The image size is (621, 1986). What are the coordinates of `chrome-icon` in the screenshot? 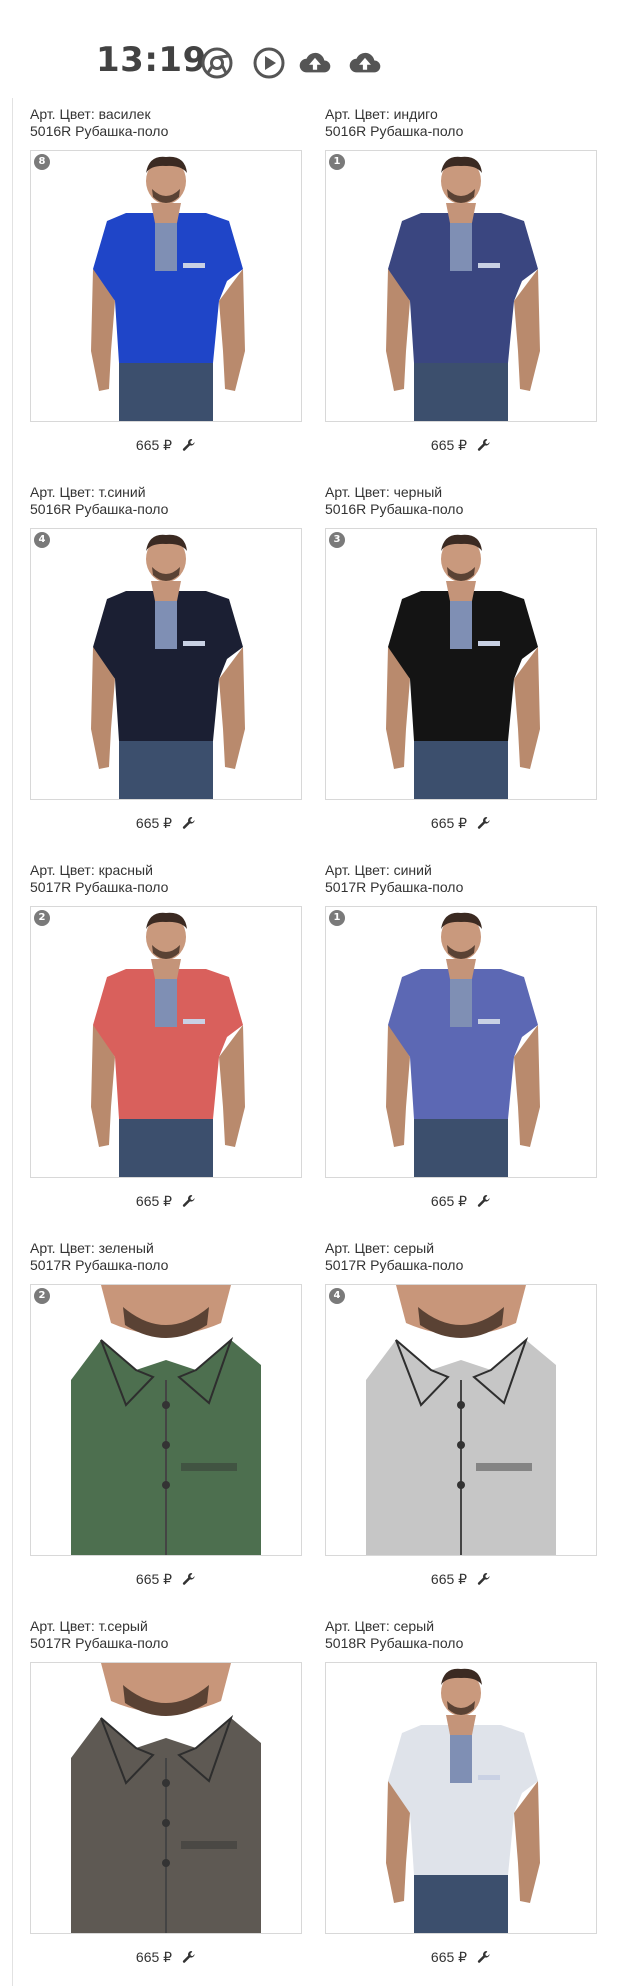 It's located at (217, 63).